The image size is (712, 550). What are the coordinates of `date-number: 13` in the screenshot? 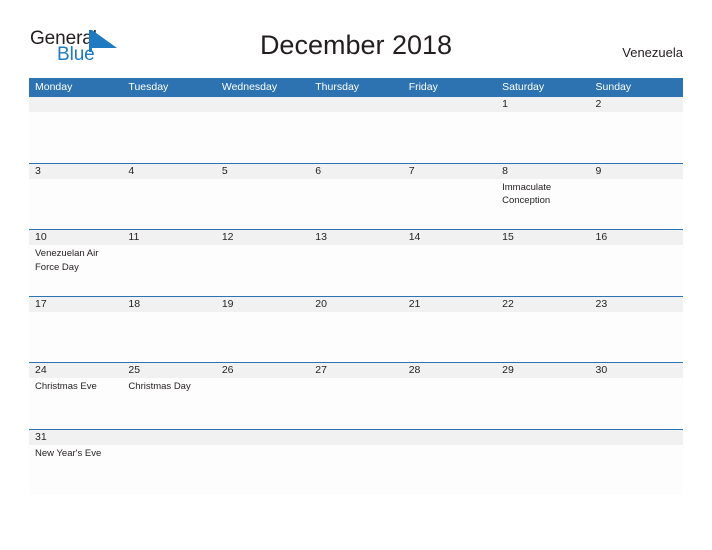 It's located at (355, 237).